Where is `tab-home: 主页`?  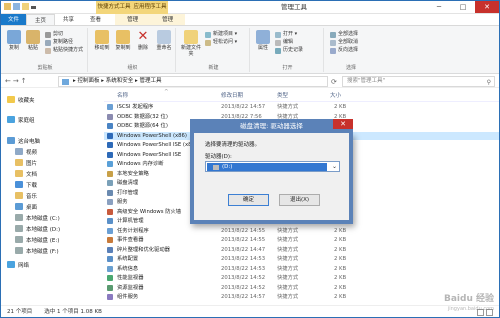
tab-home: 主页 is located at coordinates (41, 19).